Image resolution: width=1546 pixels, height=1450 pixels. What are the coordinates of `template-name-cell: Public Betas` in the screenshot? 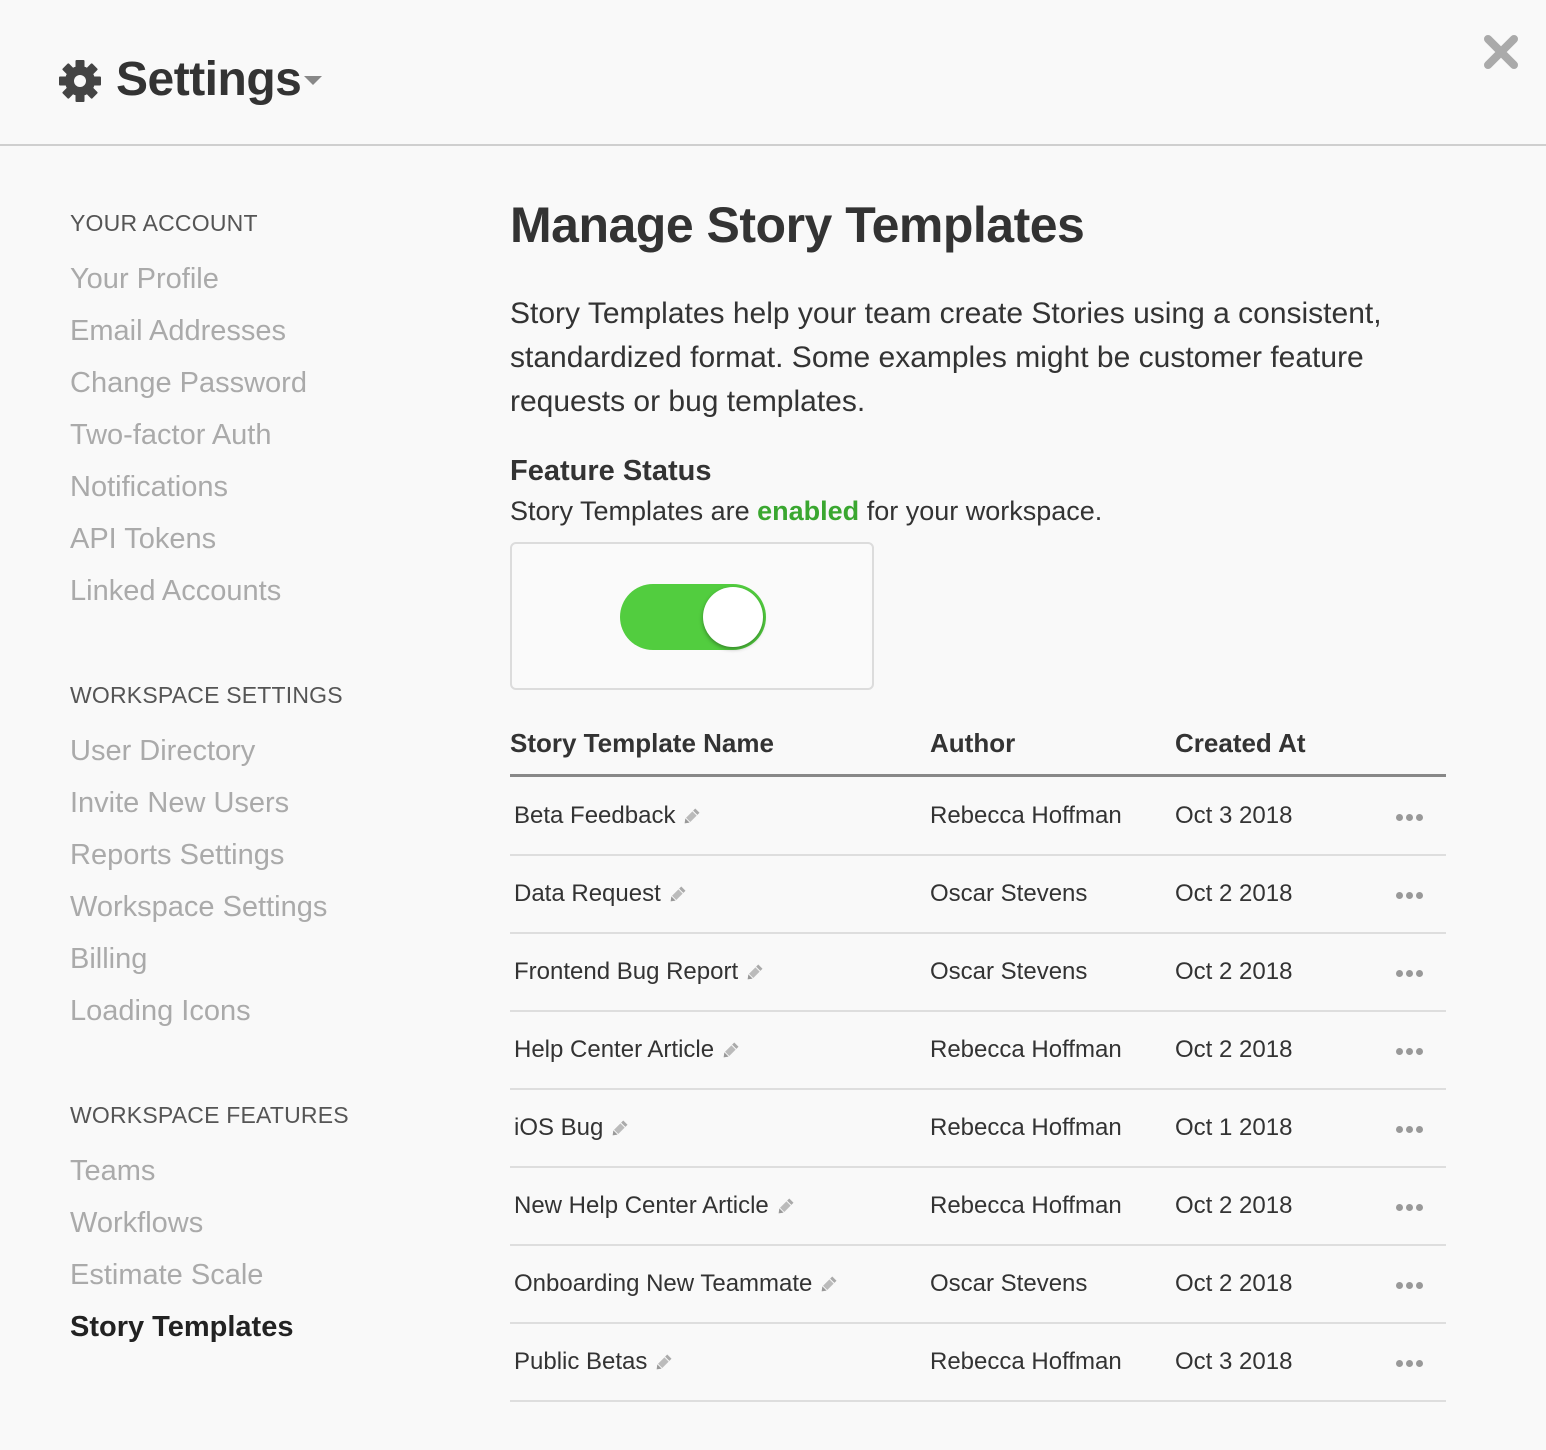 It's located at (593, 1362).